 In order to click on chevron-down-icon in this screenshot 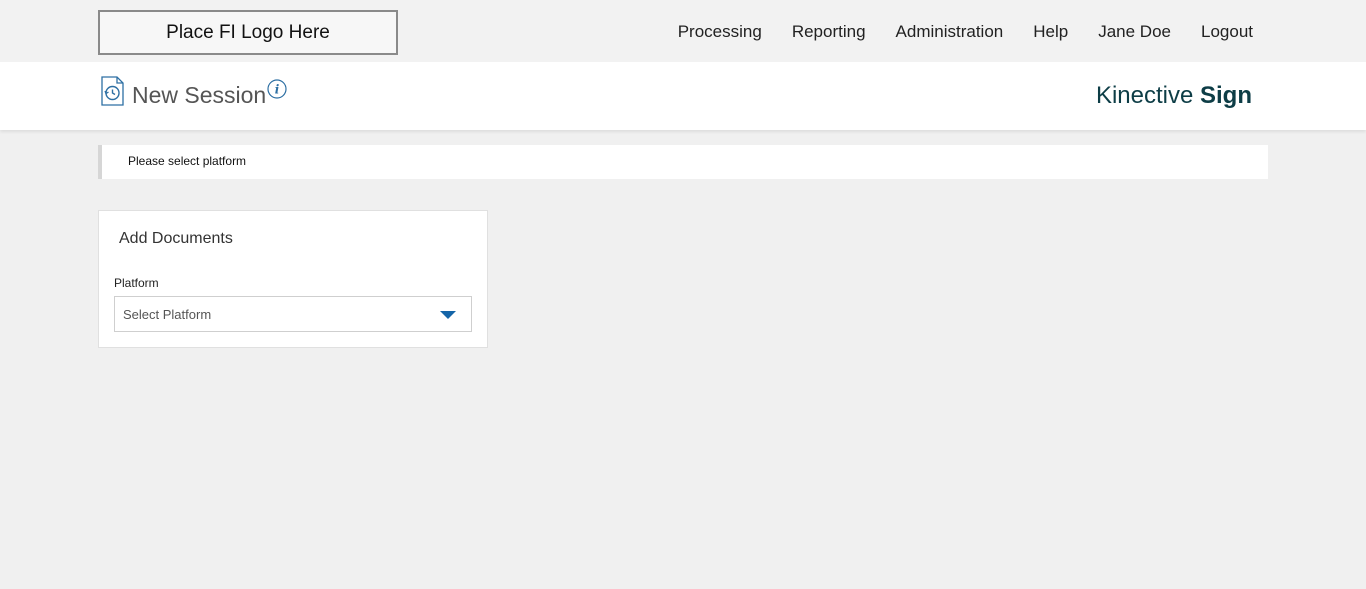, I will do `click(448, 315)`.